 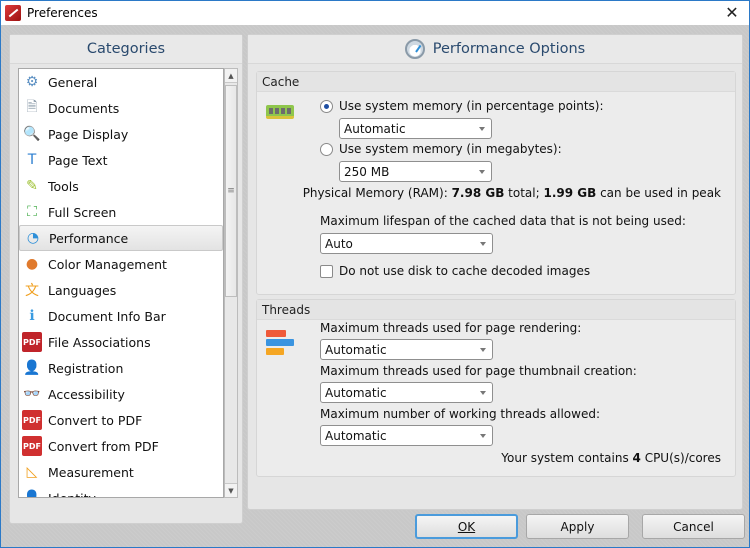 I want to click on sidebar-item-identity: 👤 Identity, so click(x=121, y=491).